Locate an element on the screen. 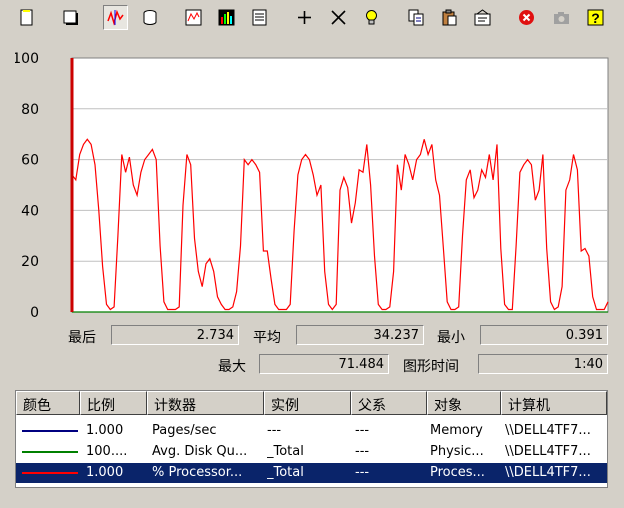 The height and width of the screenshot is (508, 624). view-current-activity-icon is located at coordinates (115, 17).